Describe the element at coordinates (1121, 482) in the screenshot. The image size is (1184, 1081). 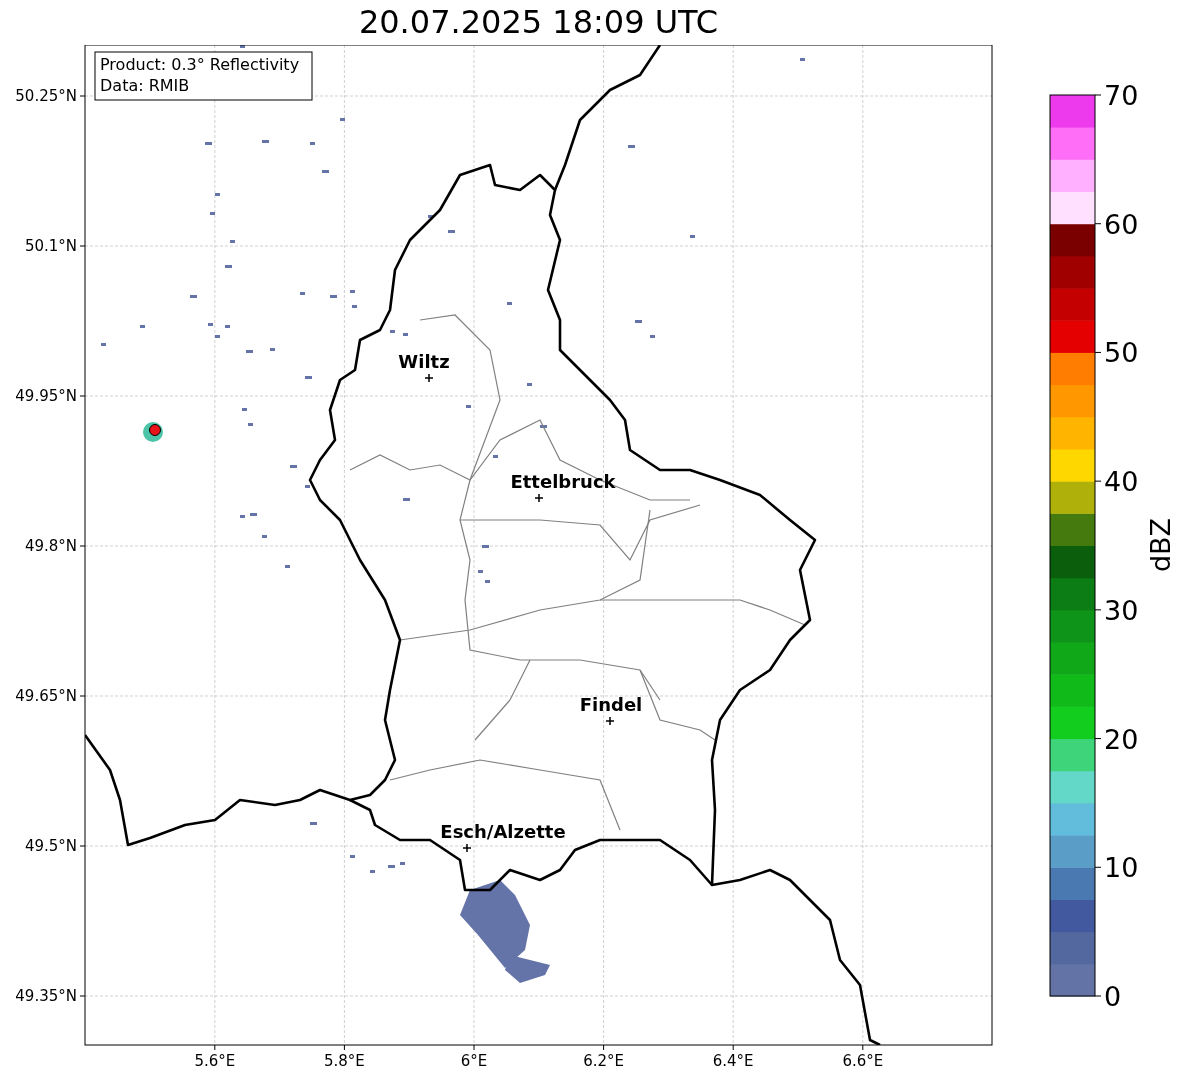
I see `scale-tick-label: 40` at that location.